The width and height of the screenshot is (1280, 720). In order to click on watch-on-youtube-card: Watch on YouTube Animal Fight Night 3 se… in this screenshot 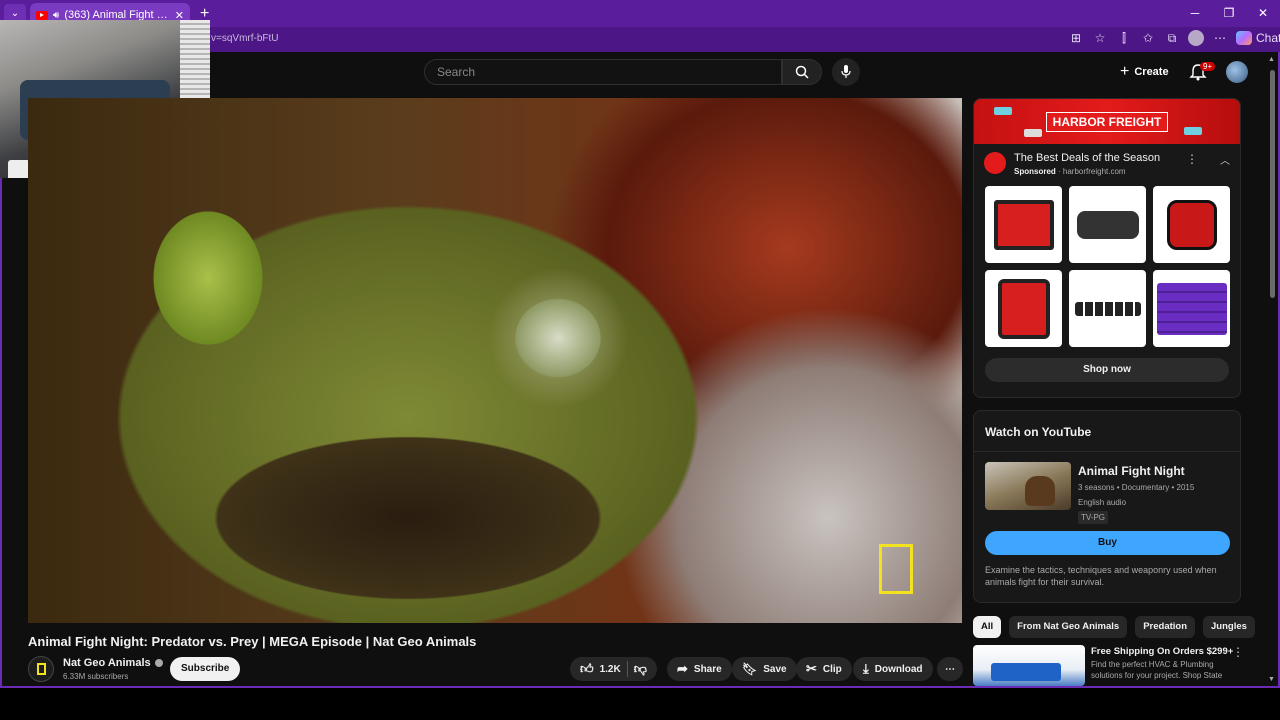, I will do `click(1107, 506)`.